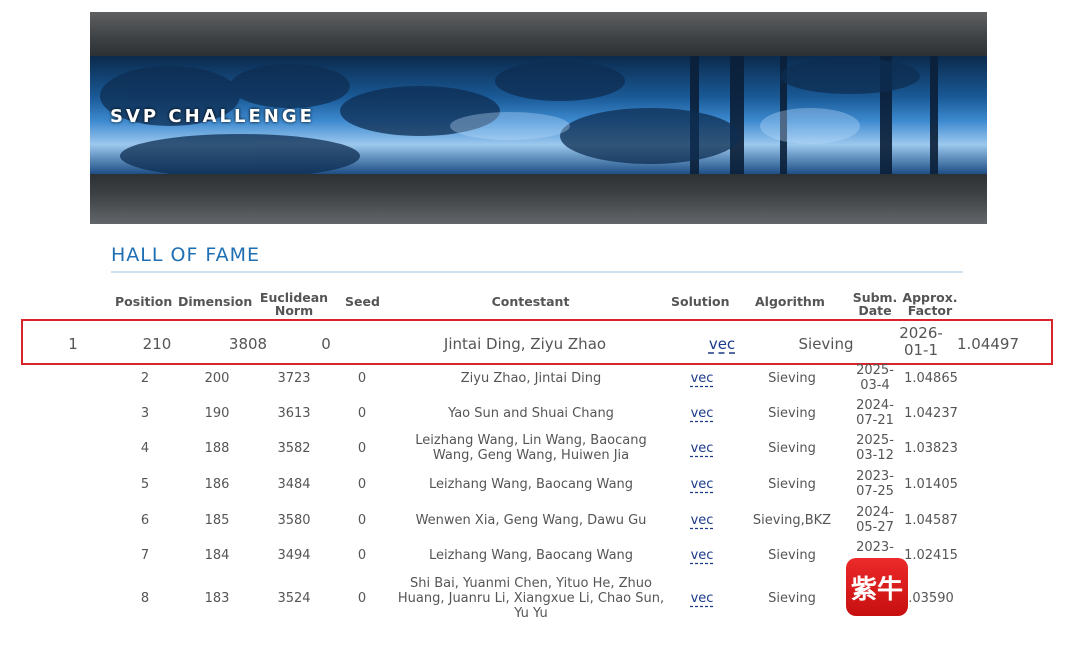 The height and width of the screenshot is (645, 1080). What do you see at coordinates (294, 448) in the screenshot?
I see `row-norm: 3582` at bounding box center [294, 448].